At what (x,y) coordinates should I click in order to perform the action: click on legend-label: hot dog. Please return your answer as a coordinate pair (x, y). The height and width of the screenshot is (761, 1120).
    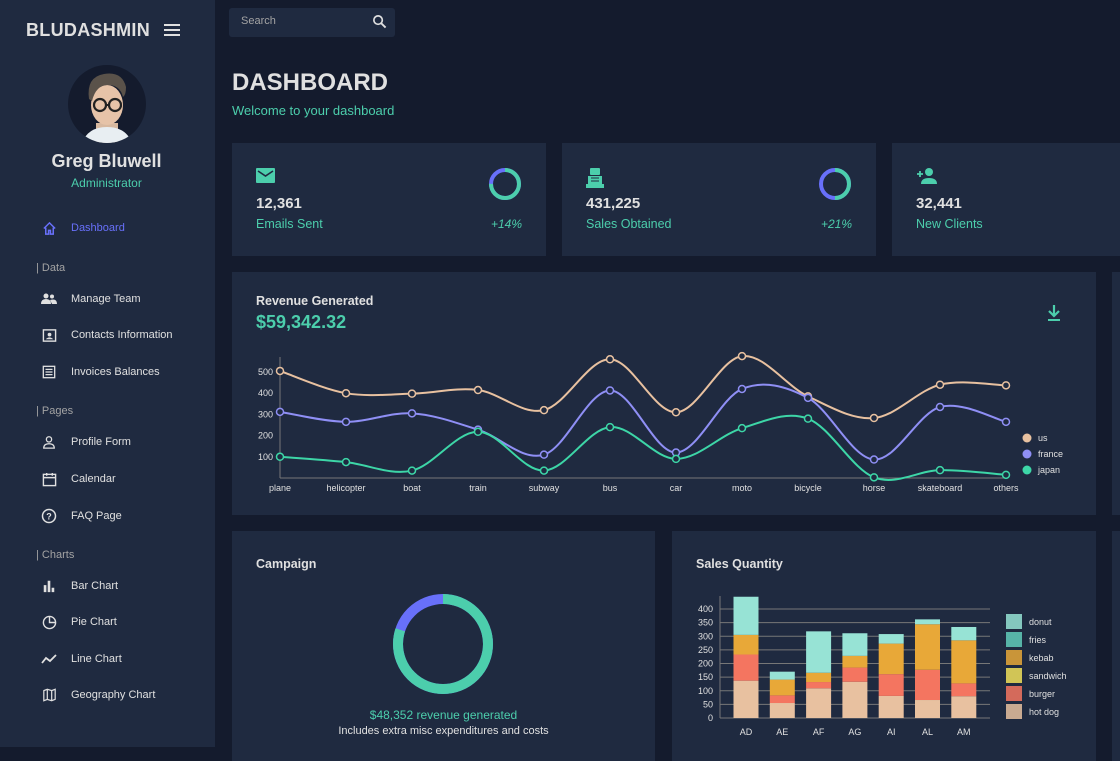
    Looking at the image, I should click on (1044, 712).